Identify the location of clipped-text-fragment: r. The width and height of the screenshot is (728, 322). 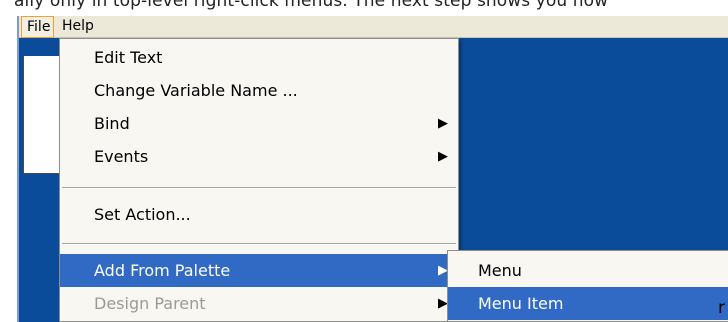
(721, 308).